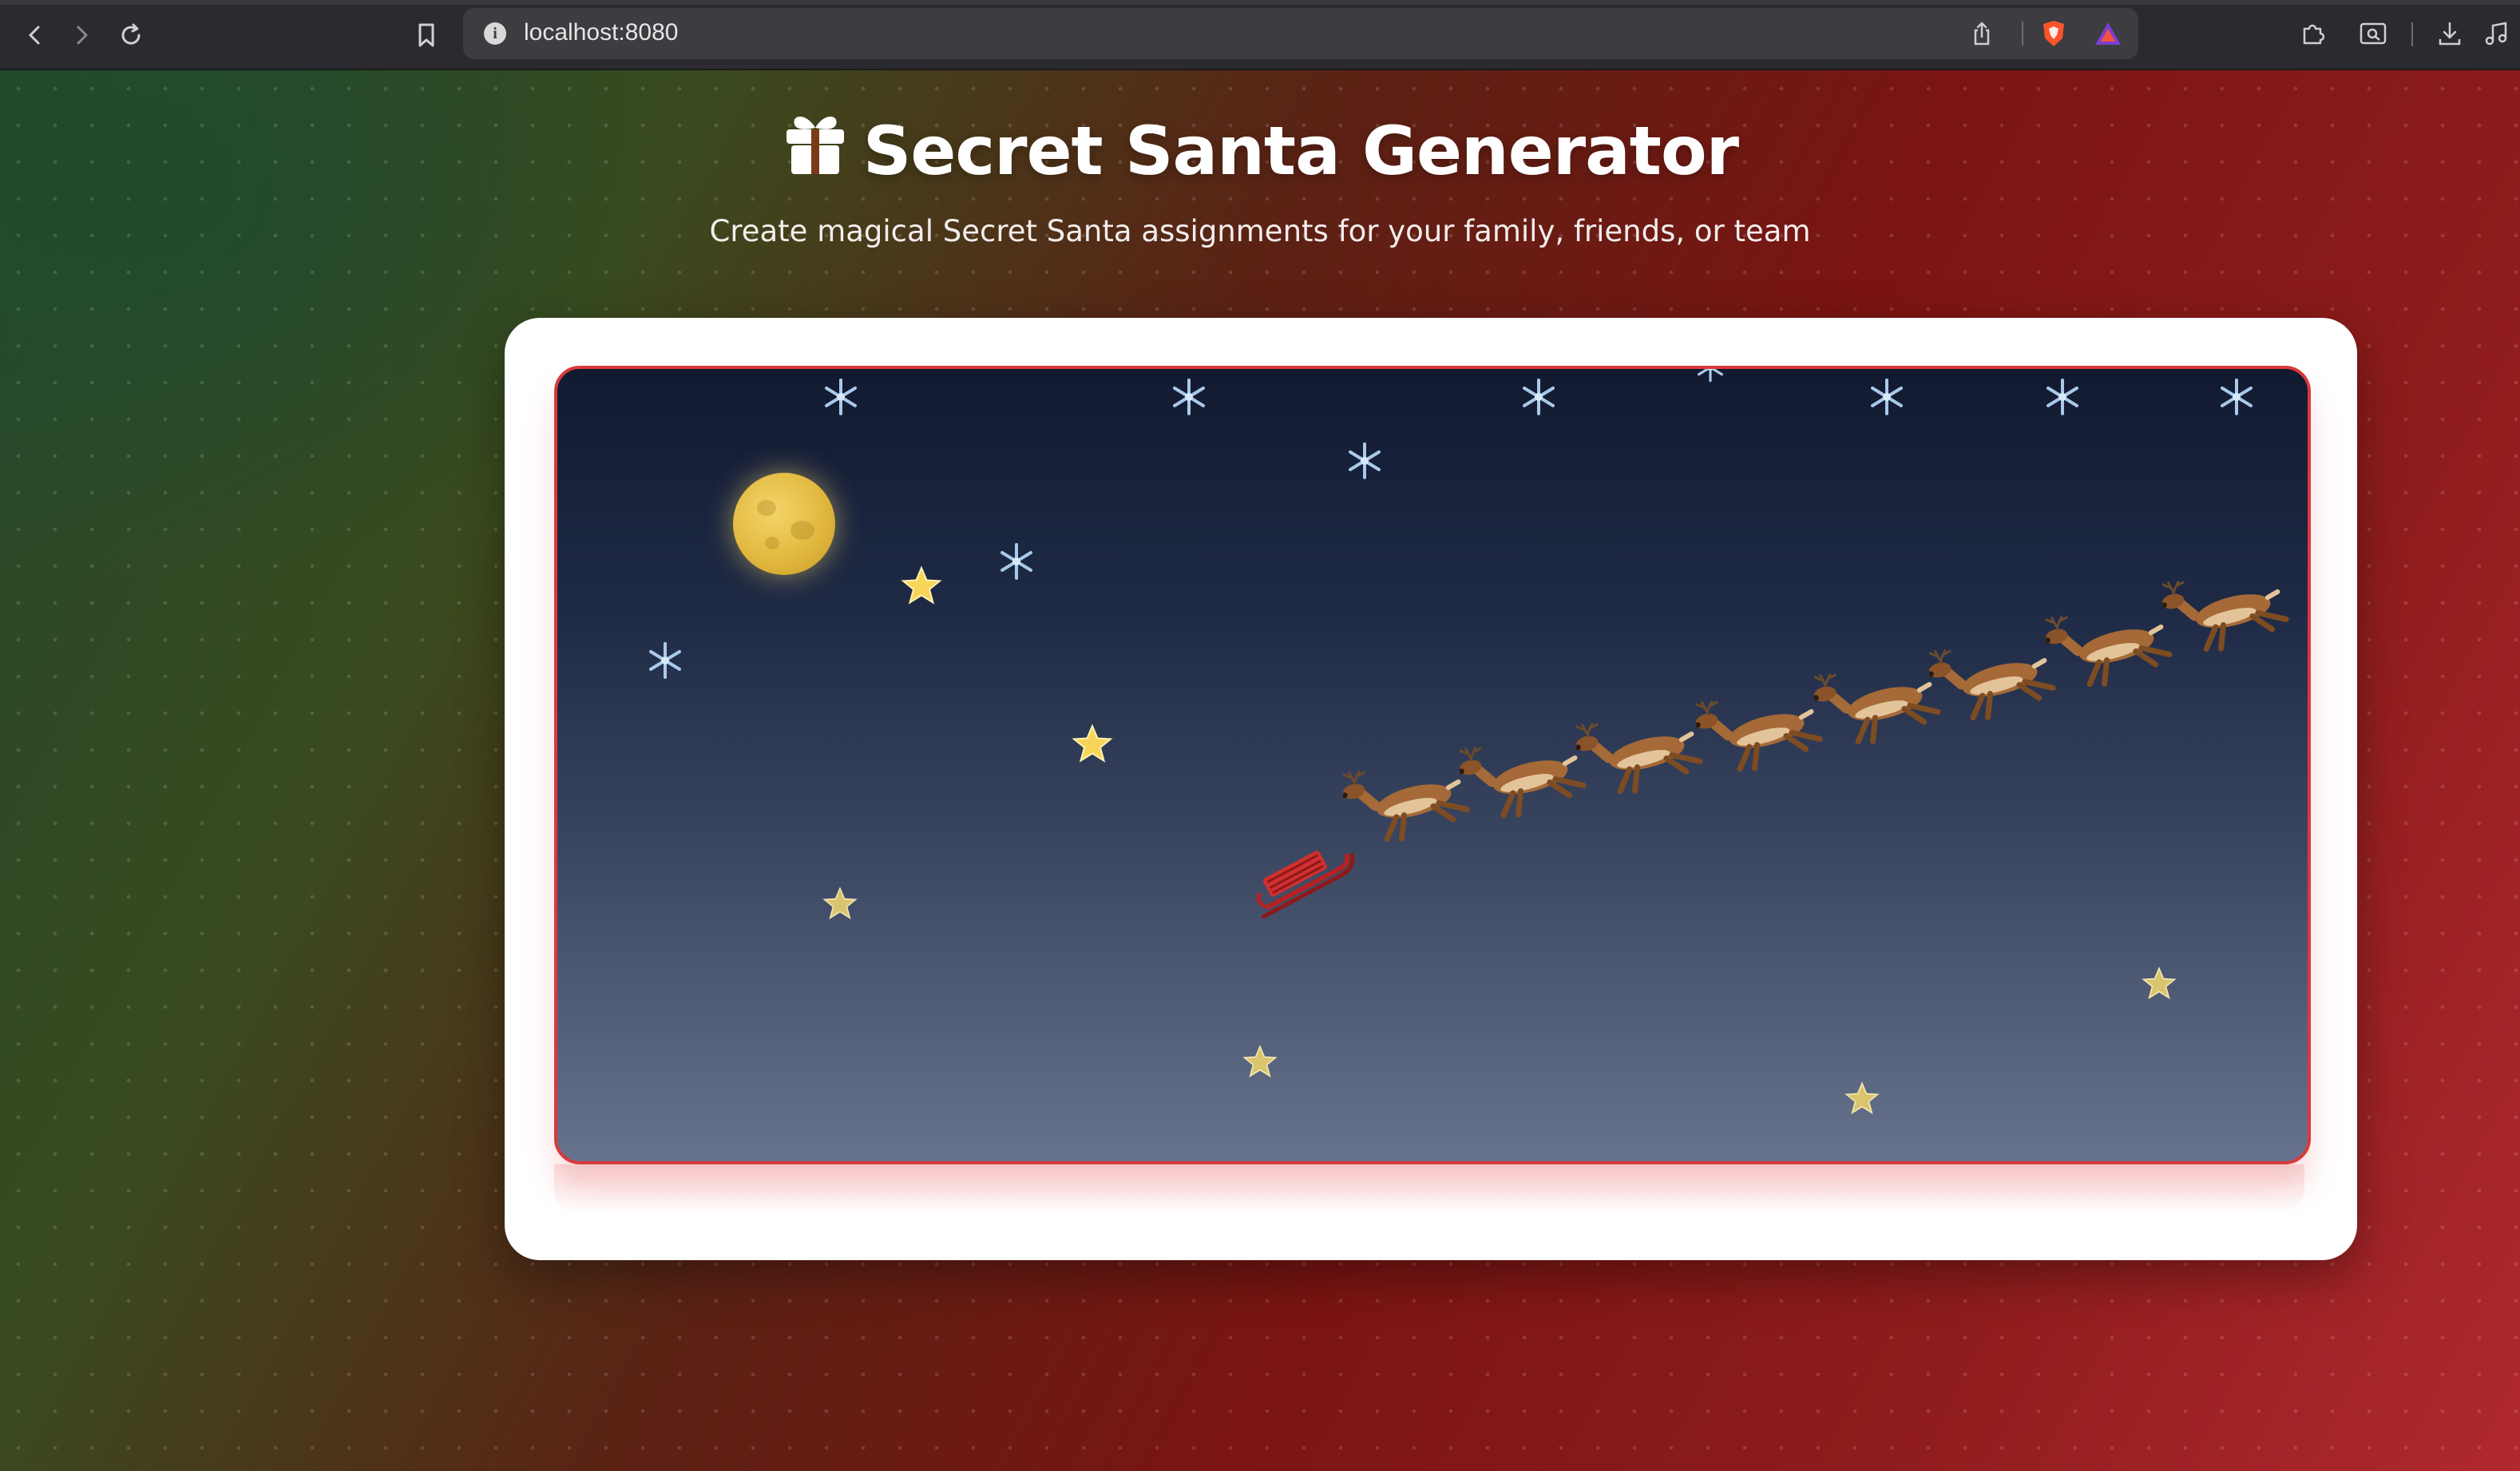 This screenshot has width=2520, height=1471. Describe the element at coordinates (131, 35) in the screenshot. I see `reload-icon` at that location.